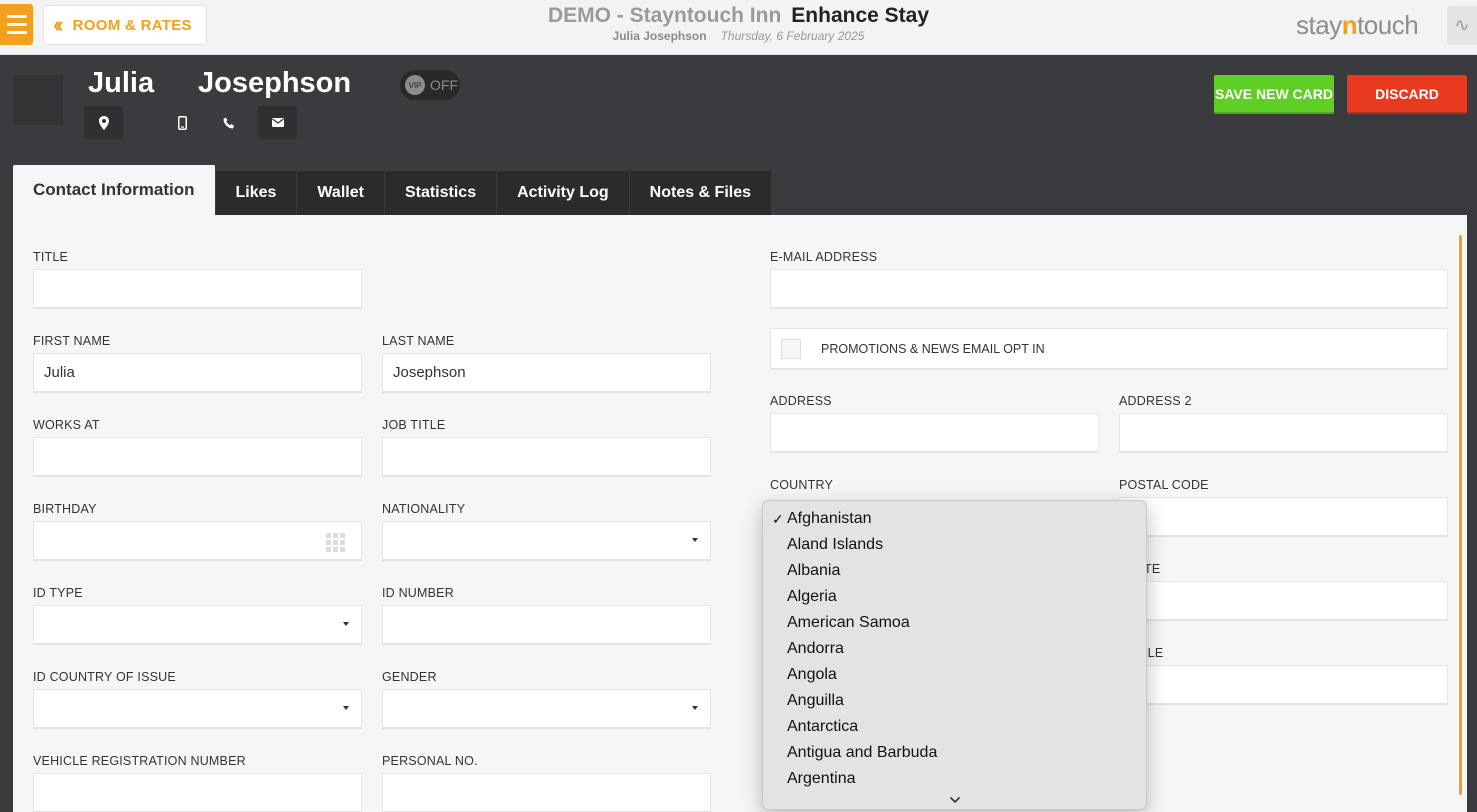 This screenshot has height=812, width=1477. What do you see at coordinates (229, 122) in the screenshot?
I see `phone-icon` at bounding box center [229, 122].